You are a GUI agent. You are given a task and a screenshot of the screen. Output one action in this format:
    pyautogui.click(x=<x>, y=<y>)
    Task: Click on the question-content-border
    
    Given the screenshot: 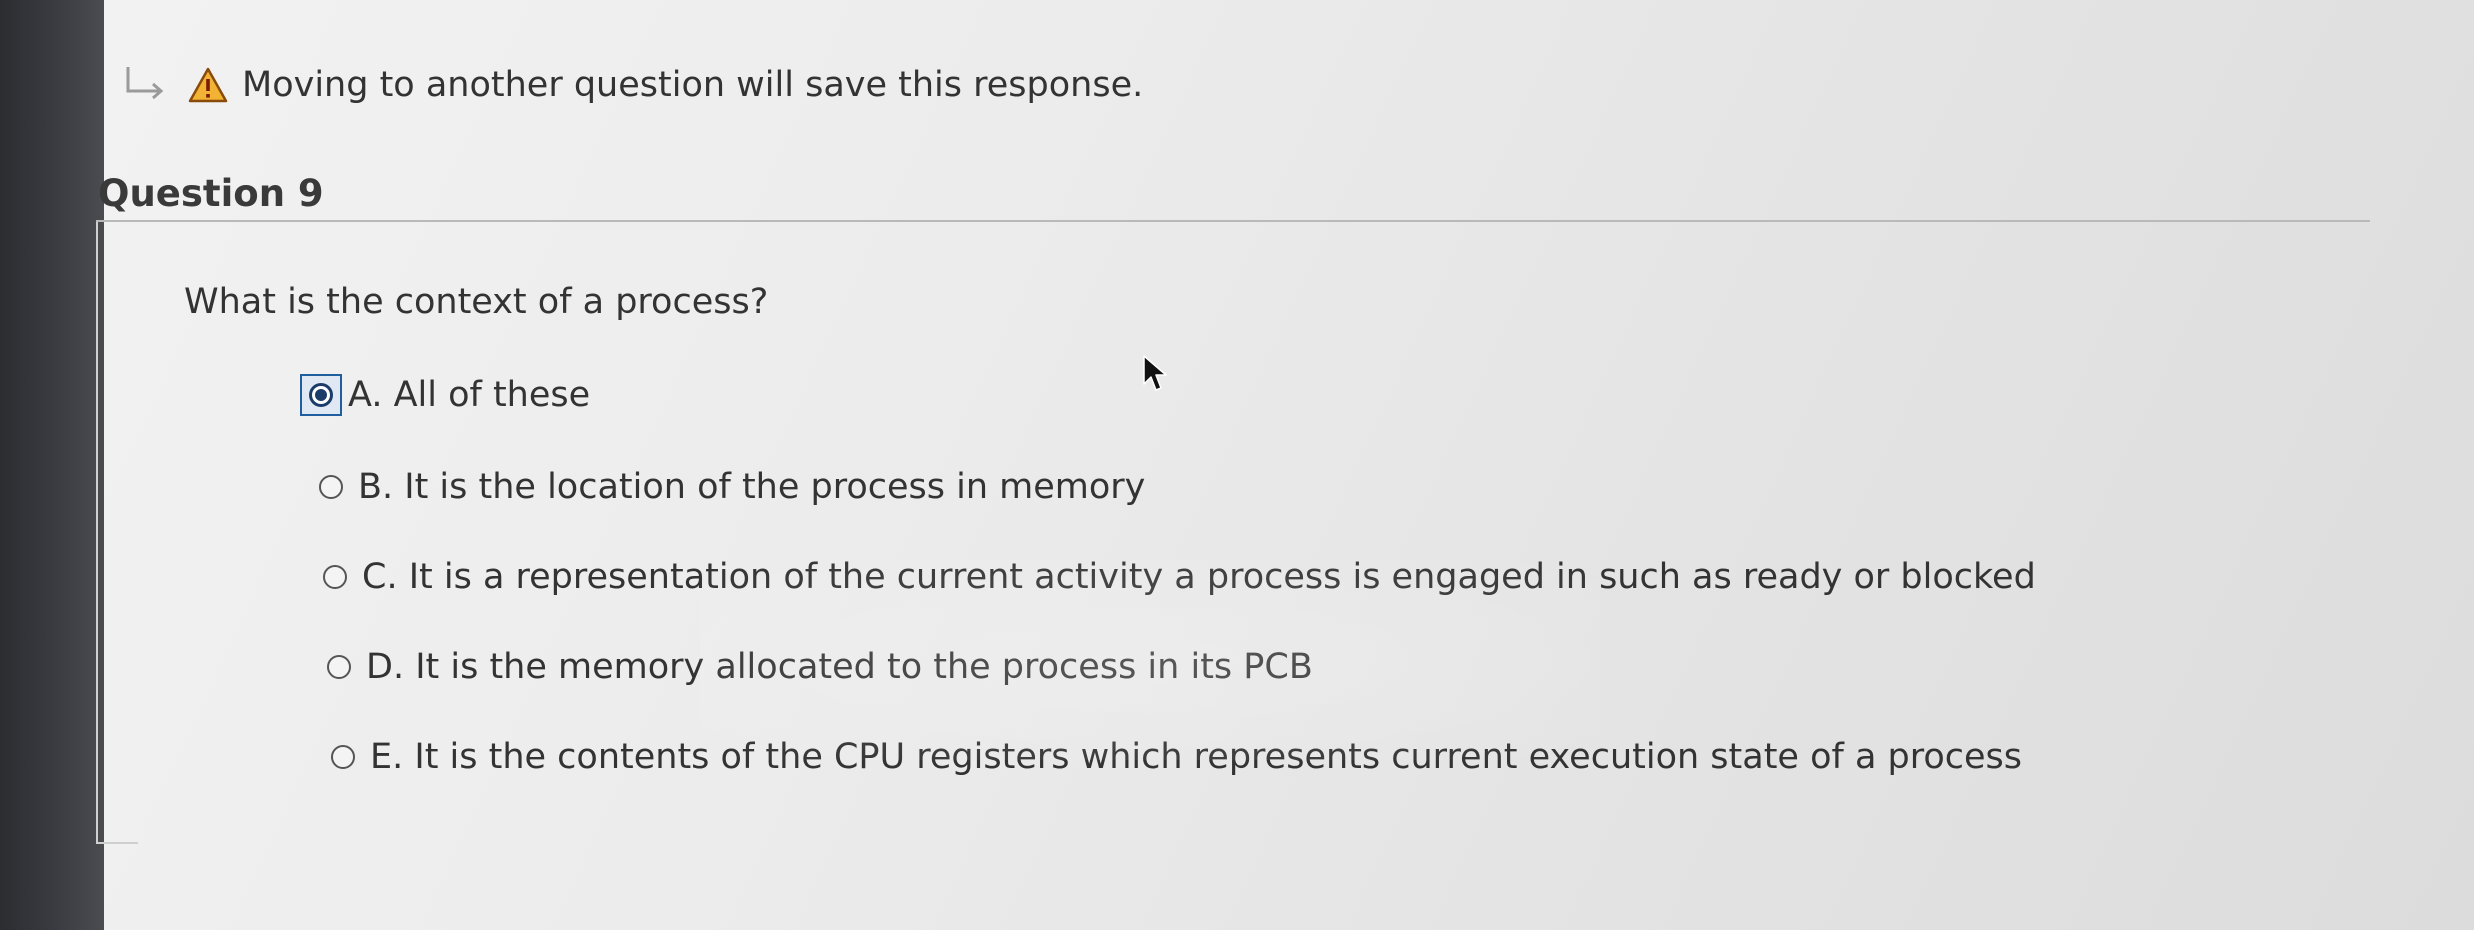 What is the action you would take?
    pyautogui.click(x=117, y=533)
    